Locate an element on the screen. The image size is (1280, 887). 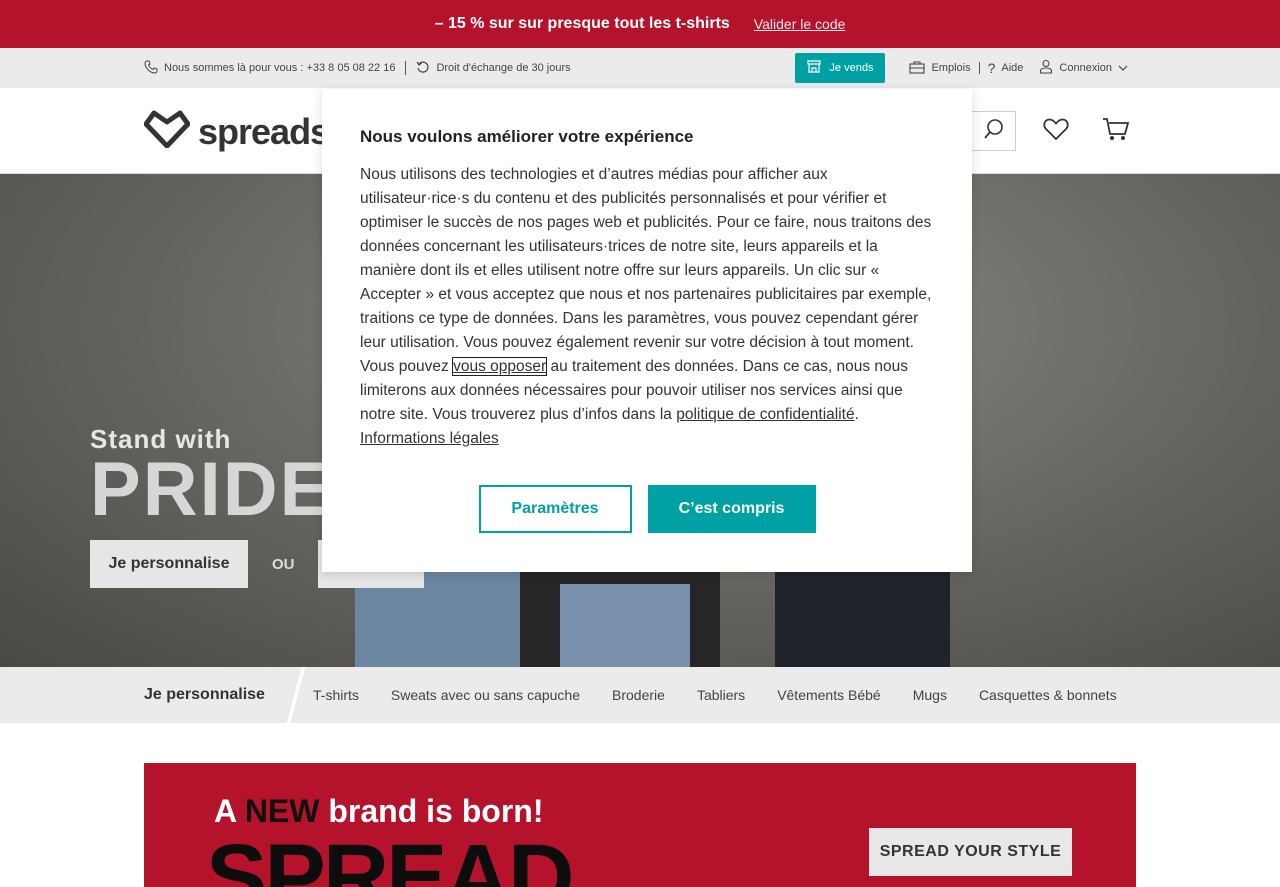
category-heading: Je personnalise is located at coordinates (204, 694).